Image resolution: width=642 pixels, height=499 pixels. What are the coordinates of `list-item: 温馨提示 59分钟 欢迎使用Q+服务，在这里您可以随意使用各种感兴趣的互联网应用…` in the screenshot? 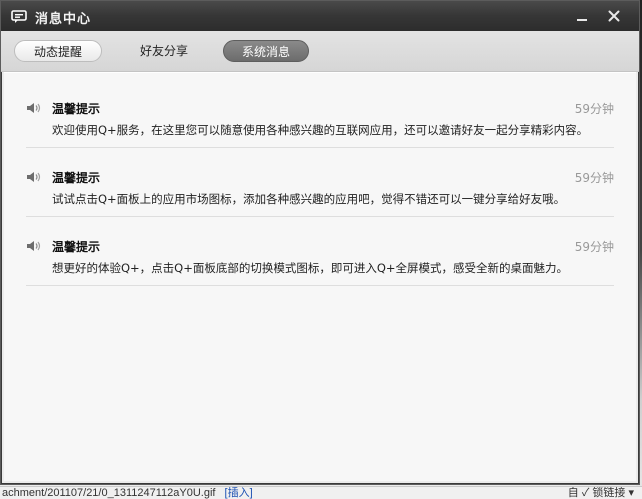 It's located at (320, 113).